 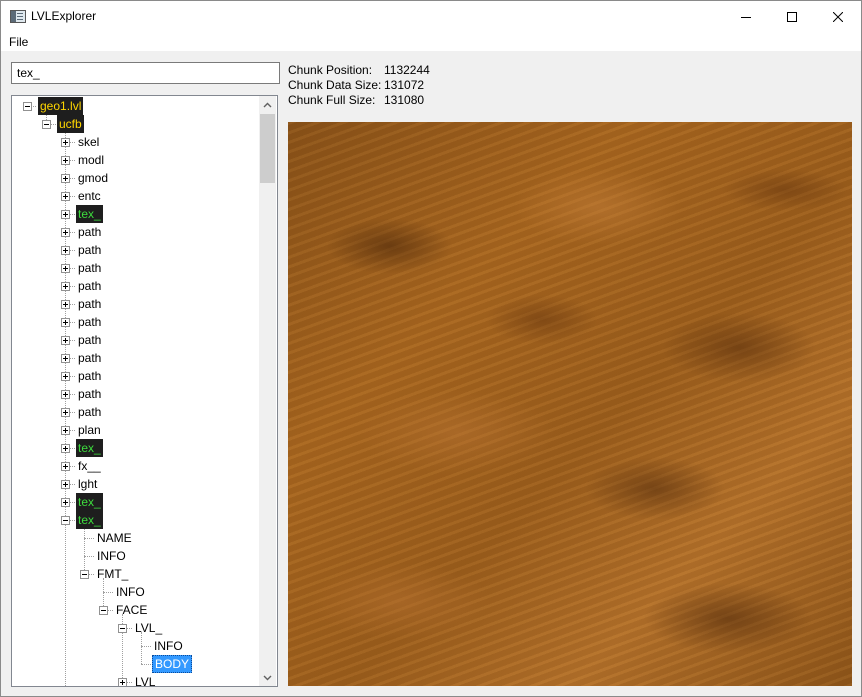 What do you see at coordinates (404, 85) in the screenshot?
I see `chunk-data-size-value: 131072` at bounding box center [404, 85].